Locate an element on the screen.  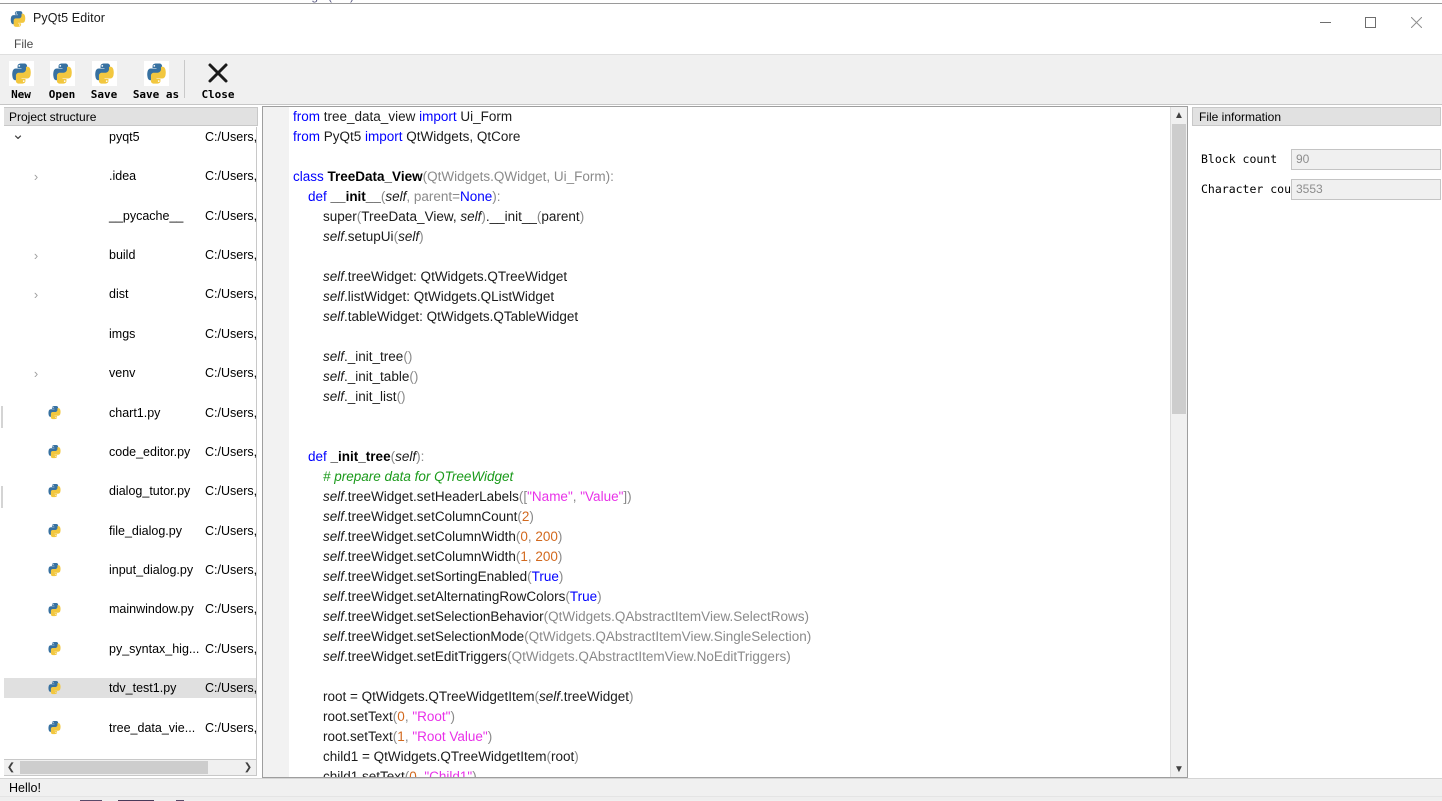
code-line: 12 is located at coordinates (729, 337).